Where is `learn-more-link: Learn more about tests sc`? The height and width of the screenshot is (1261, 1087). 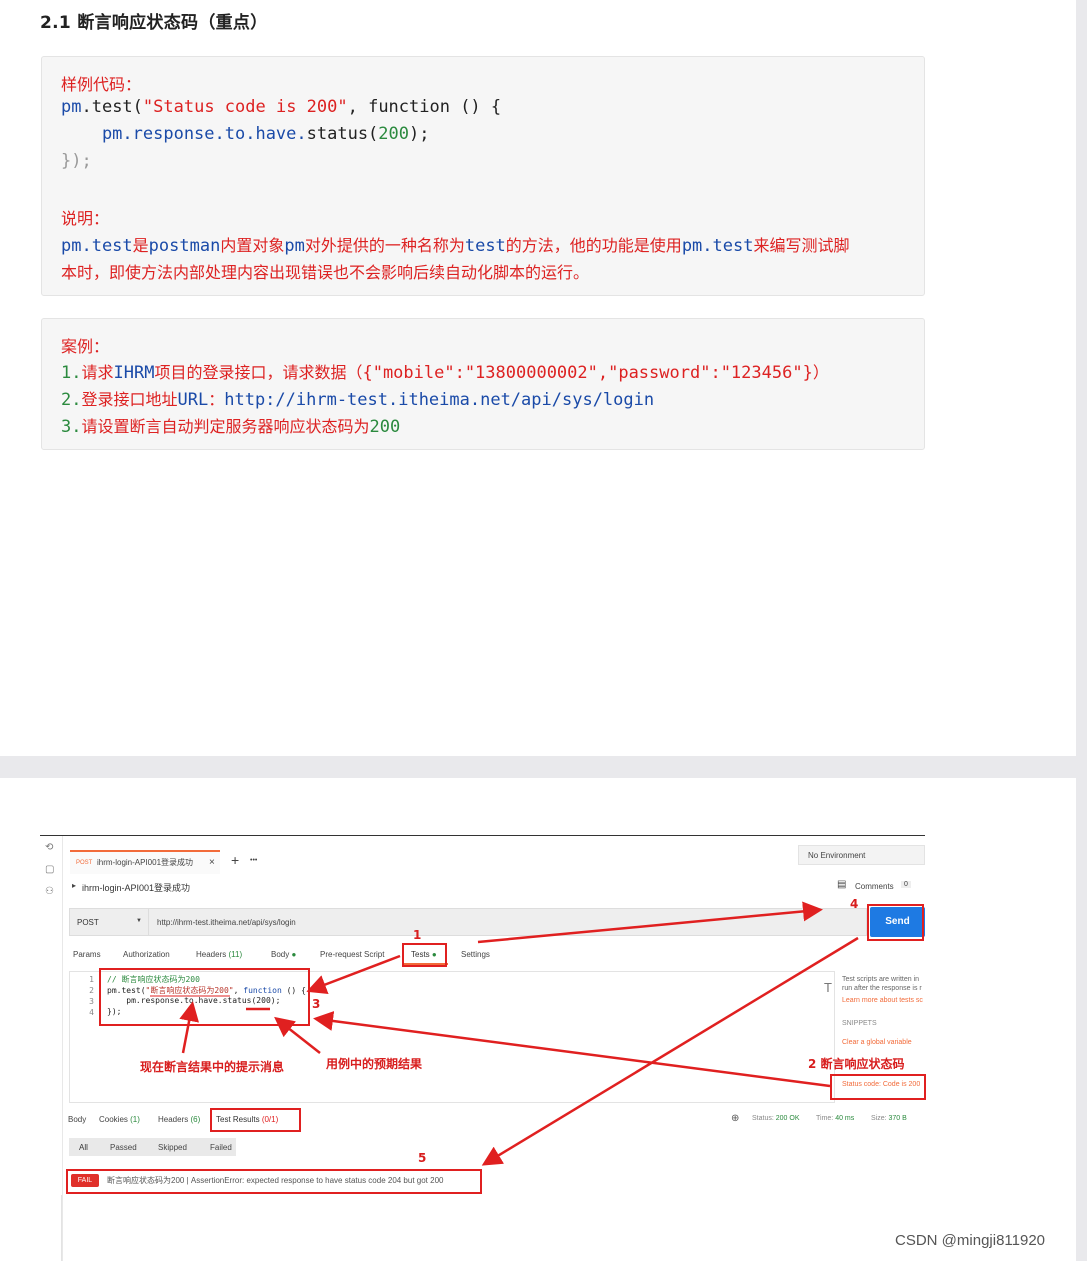 learn-more-link: Learn more about tests sc is located at coordinates (882, 1000).